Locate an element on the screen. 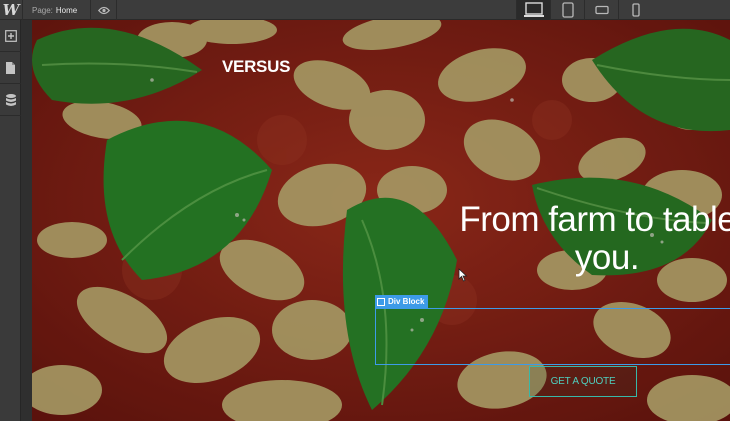  square-icon is located at coordinates (381, 301).